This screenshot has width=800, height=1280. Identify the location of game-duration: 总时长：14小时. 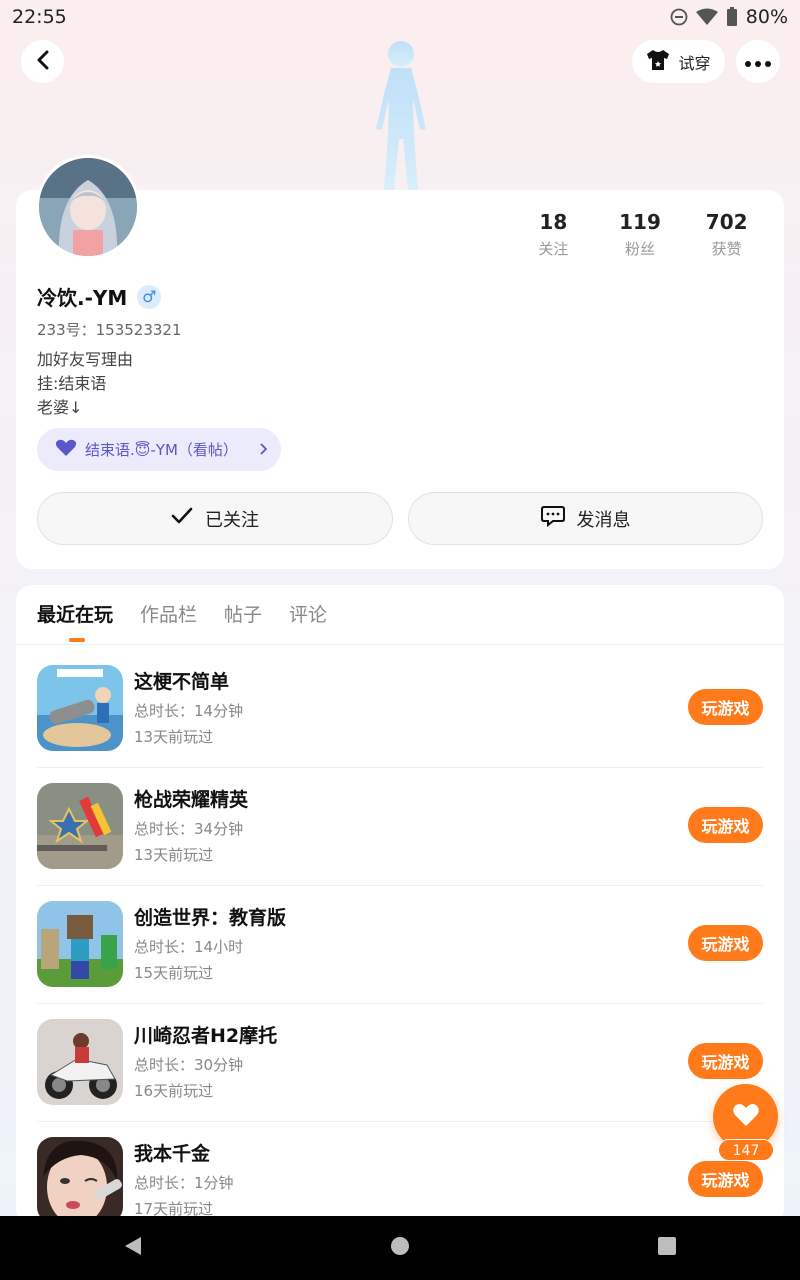
(189, 947).